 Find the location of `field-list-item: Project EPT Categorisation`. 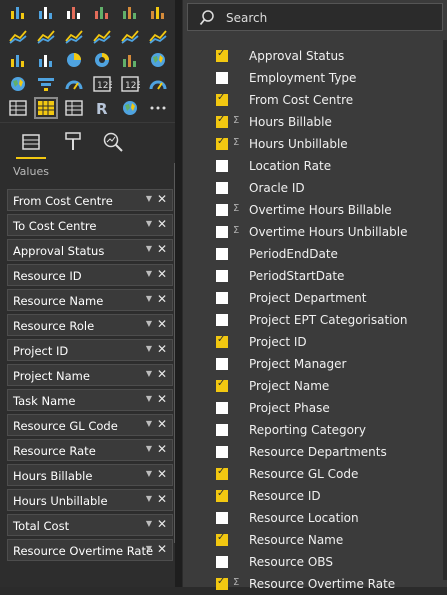

field-list-item: Project EPT Categorisation is located at coordinates (314, 320).